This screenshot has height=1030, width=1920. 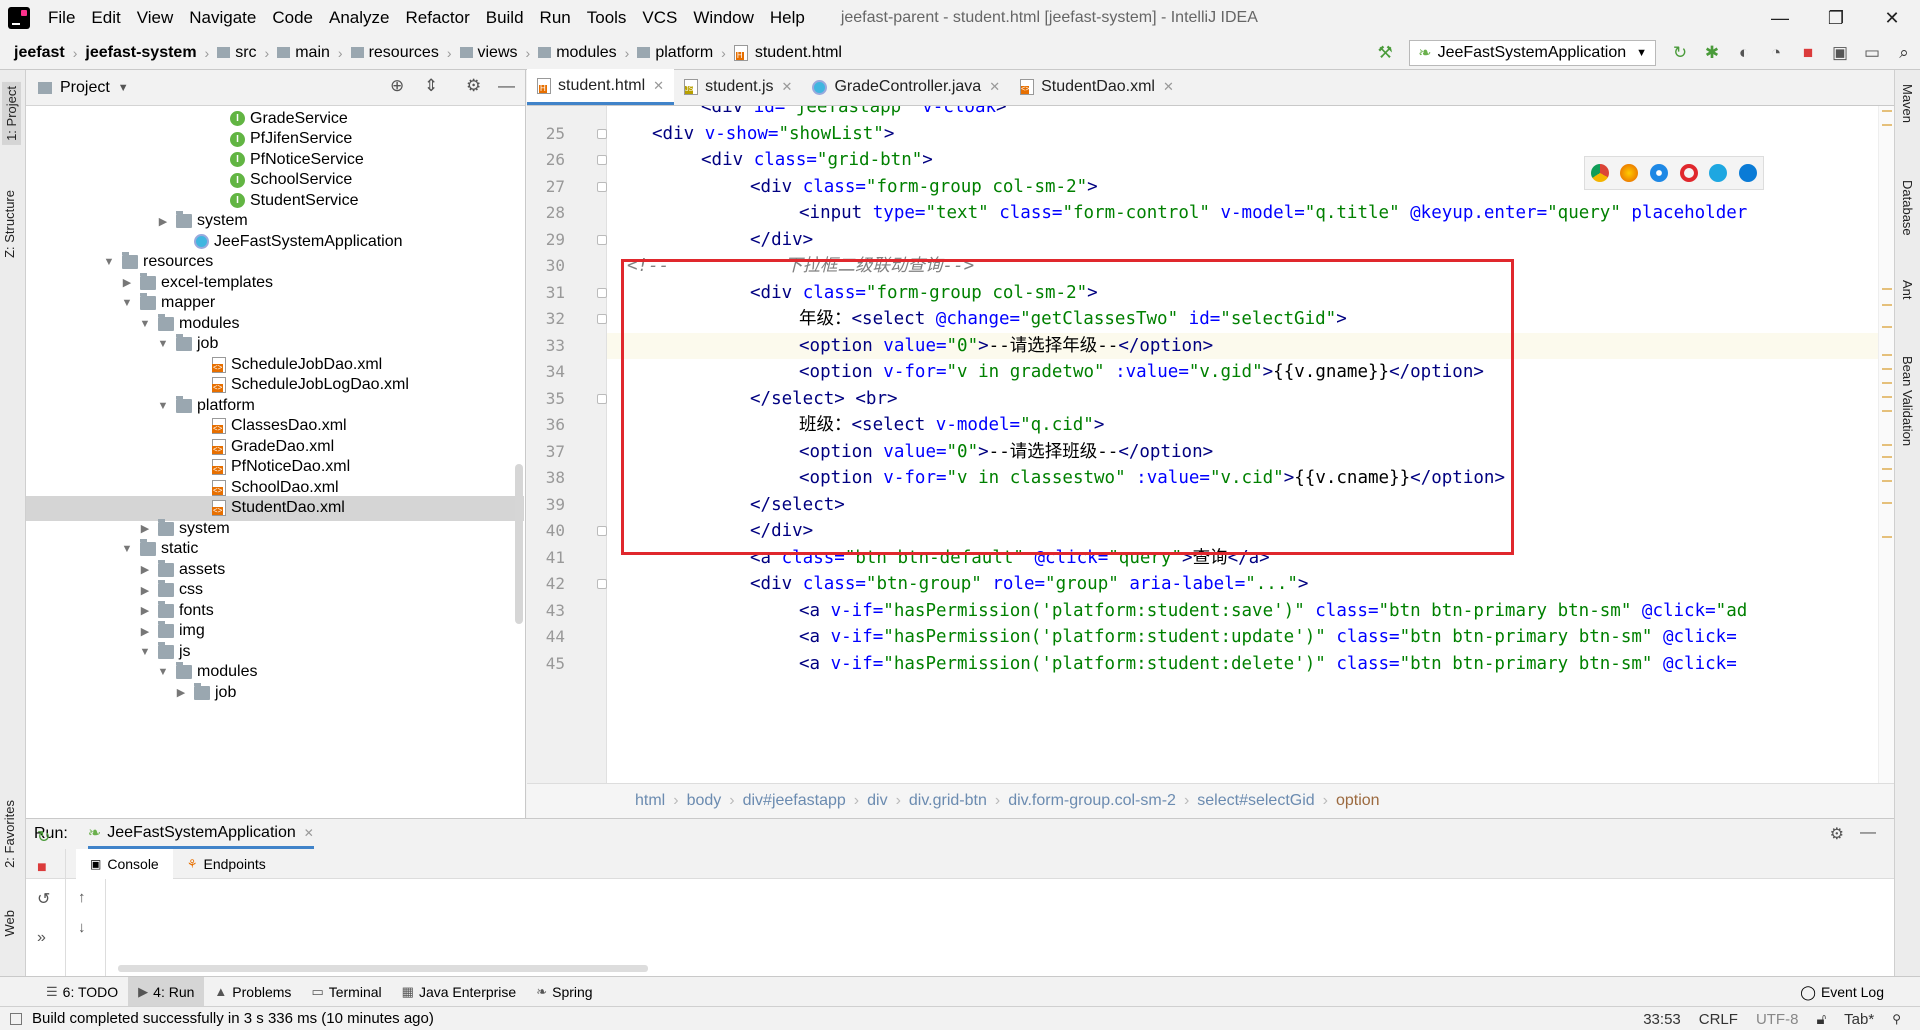 What do you see at coordinates (489, 53) in the screenshot?
I see `nav-crumb: views` at bounding box center [489, 53].